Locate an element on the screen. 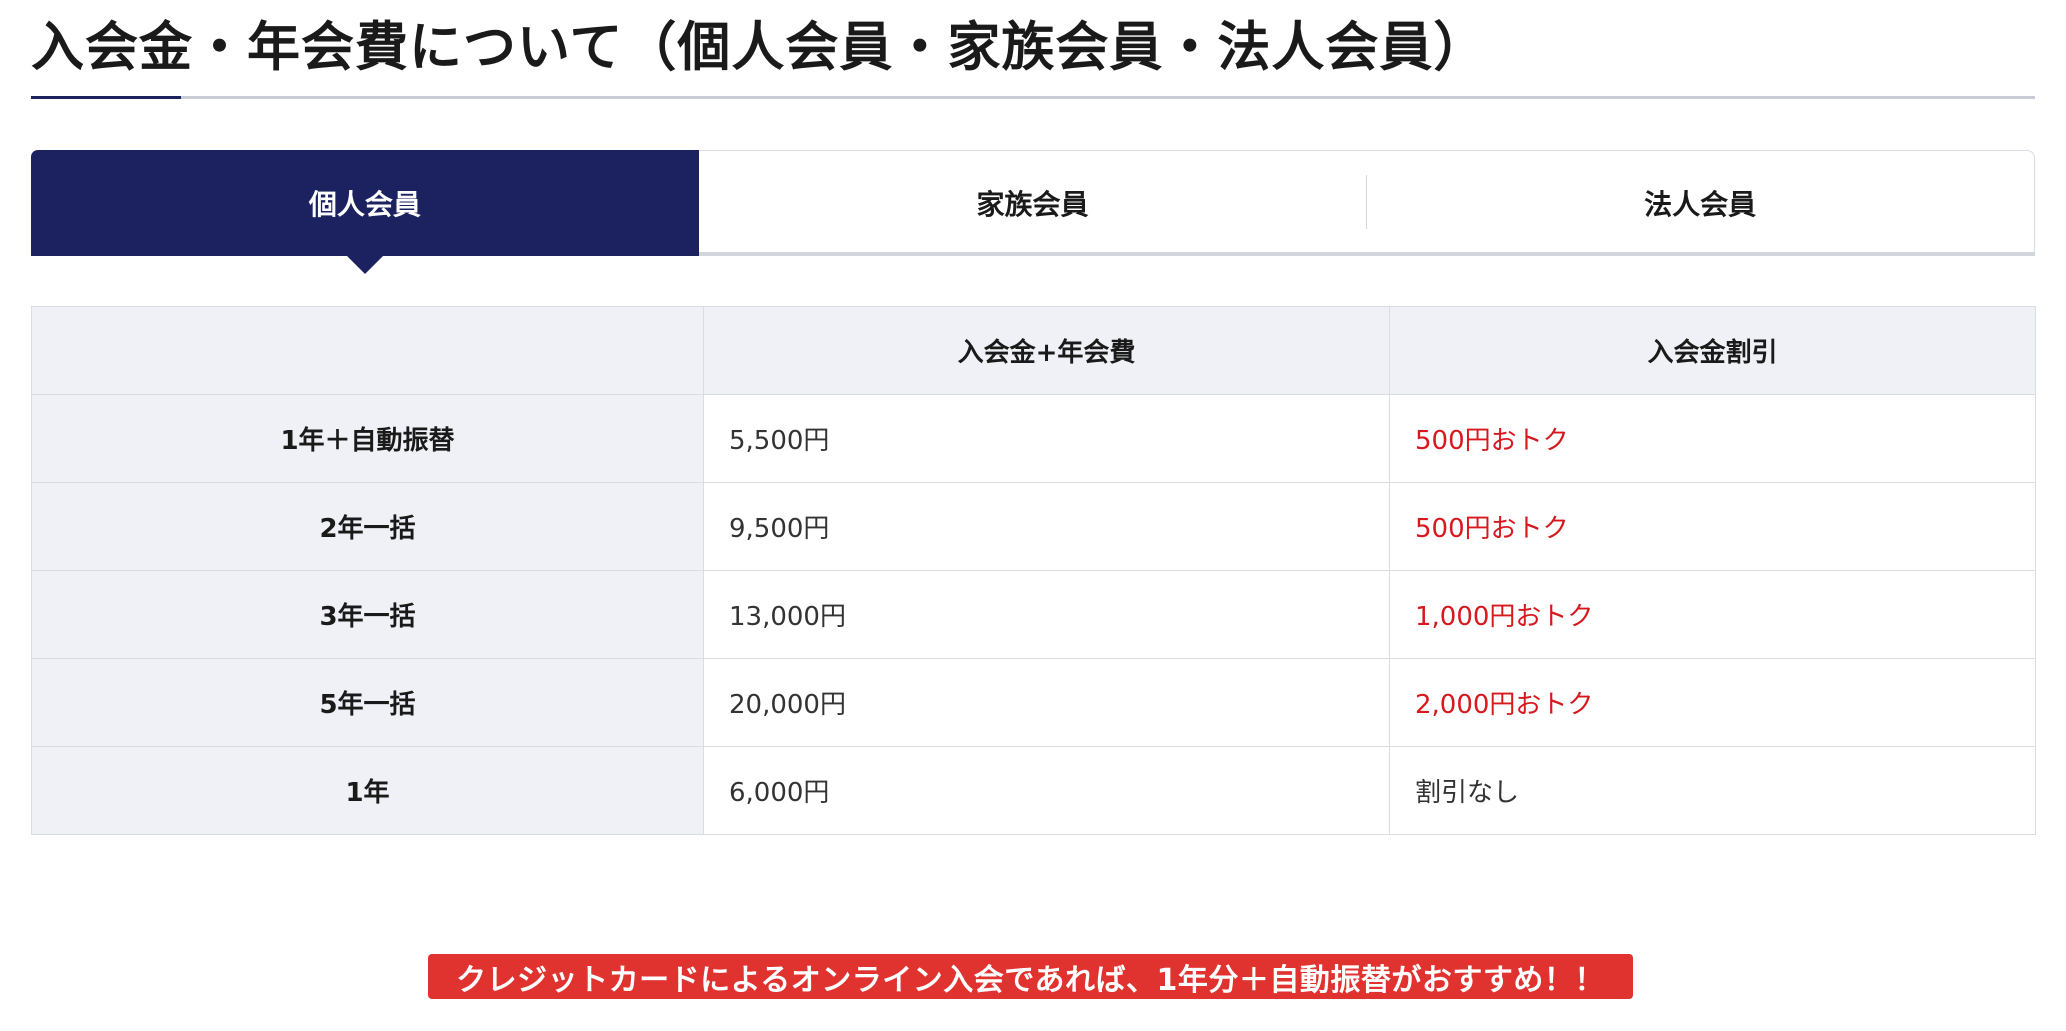 This screenshot has height=1031, width=2066. tab-corporate-member: 法人会員 is located at coordinates (1700, 203).